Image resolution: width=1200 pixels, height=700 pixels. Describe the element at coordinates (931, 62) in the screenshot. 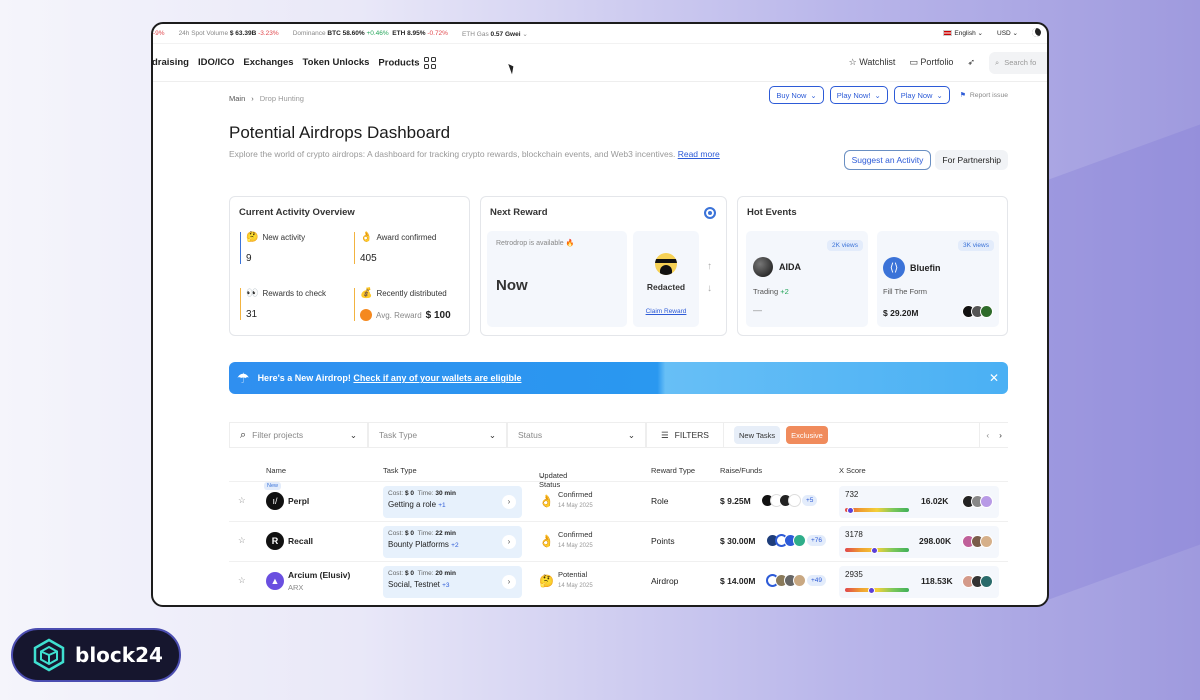

I see `portfolio-link: ▭ Portfolio` at that location.